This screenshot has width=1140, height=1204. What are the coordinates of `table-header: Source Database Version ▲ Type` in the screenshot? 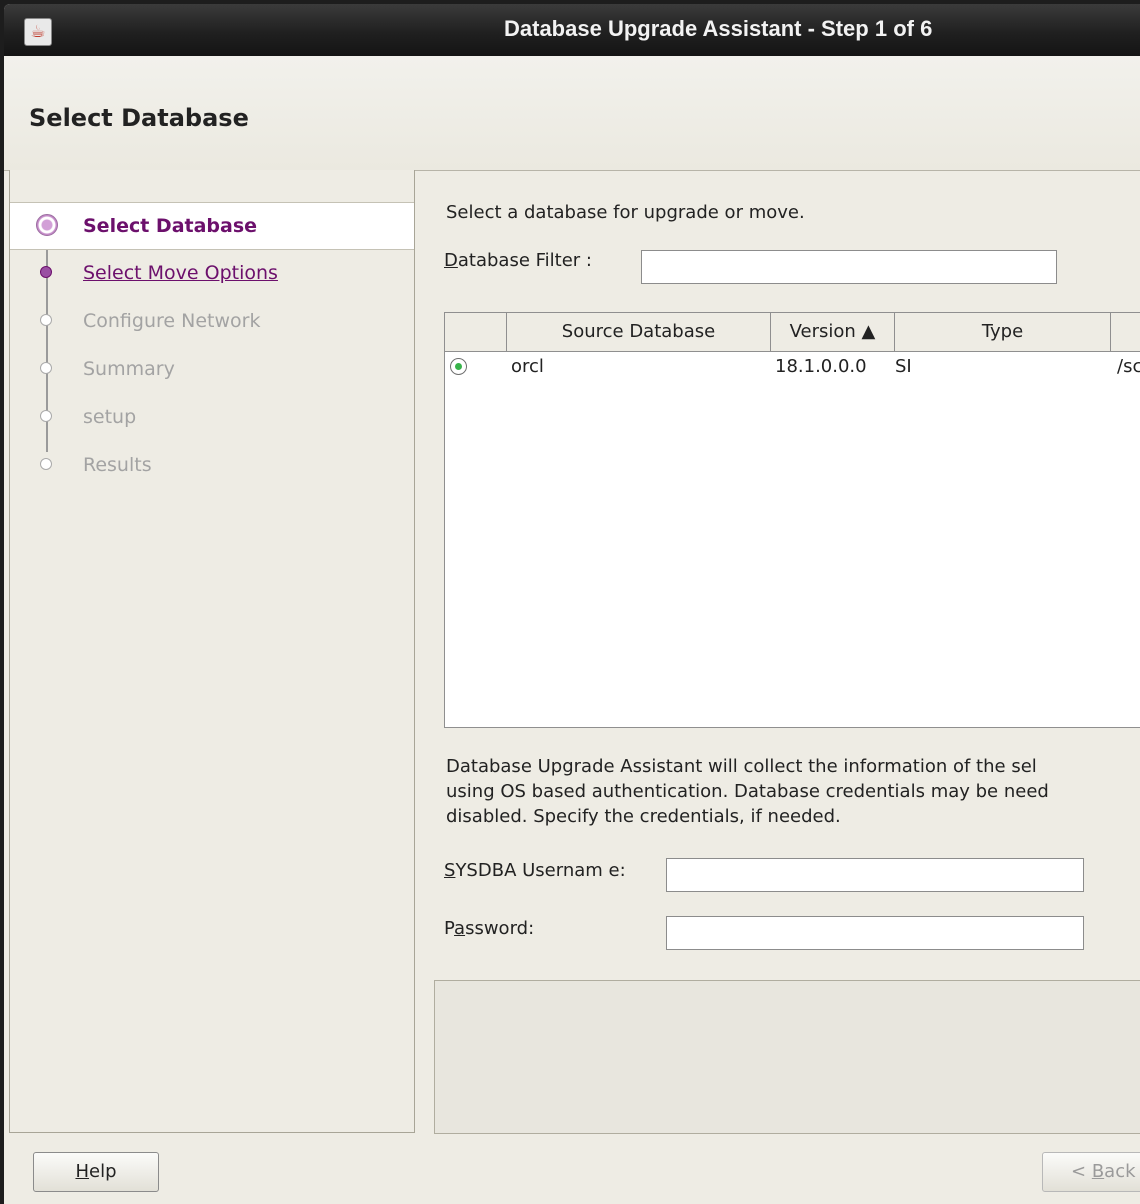 It's located at (792, 332).